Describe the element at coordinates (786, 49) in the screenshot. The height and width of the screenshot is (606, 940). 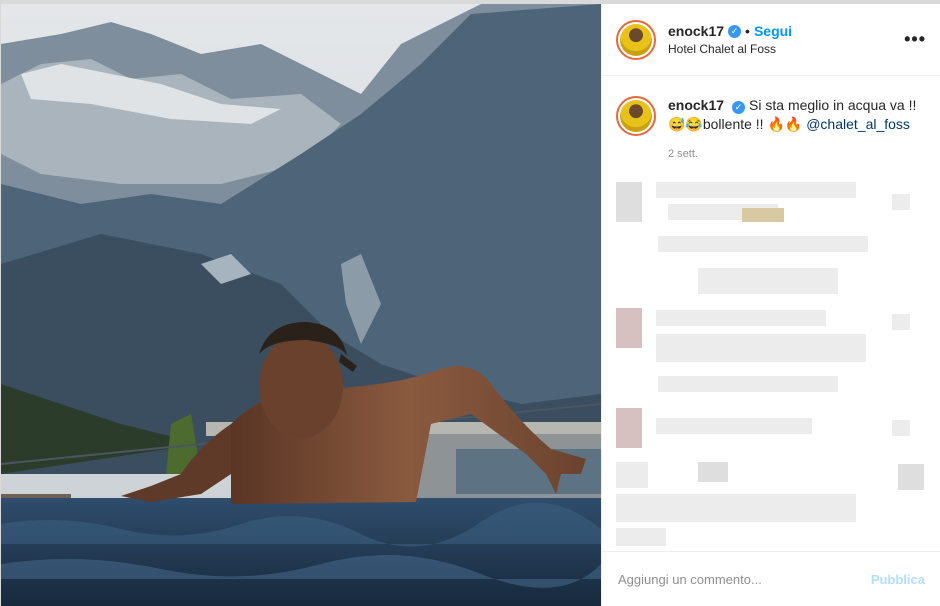
I see `location-link: Hotel Chalet al Foss` at that location.